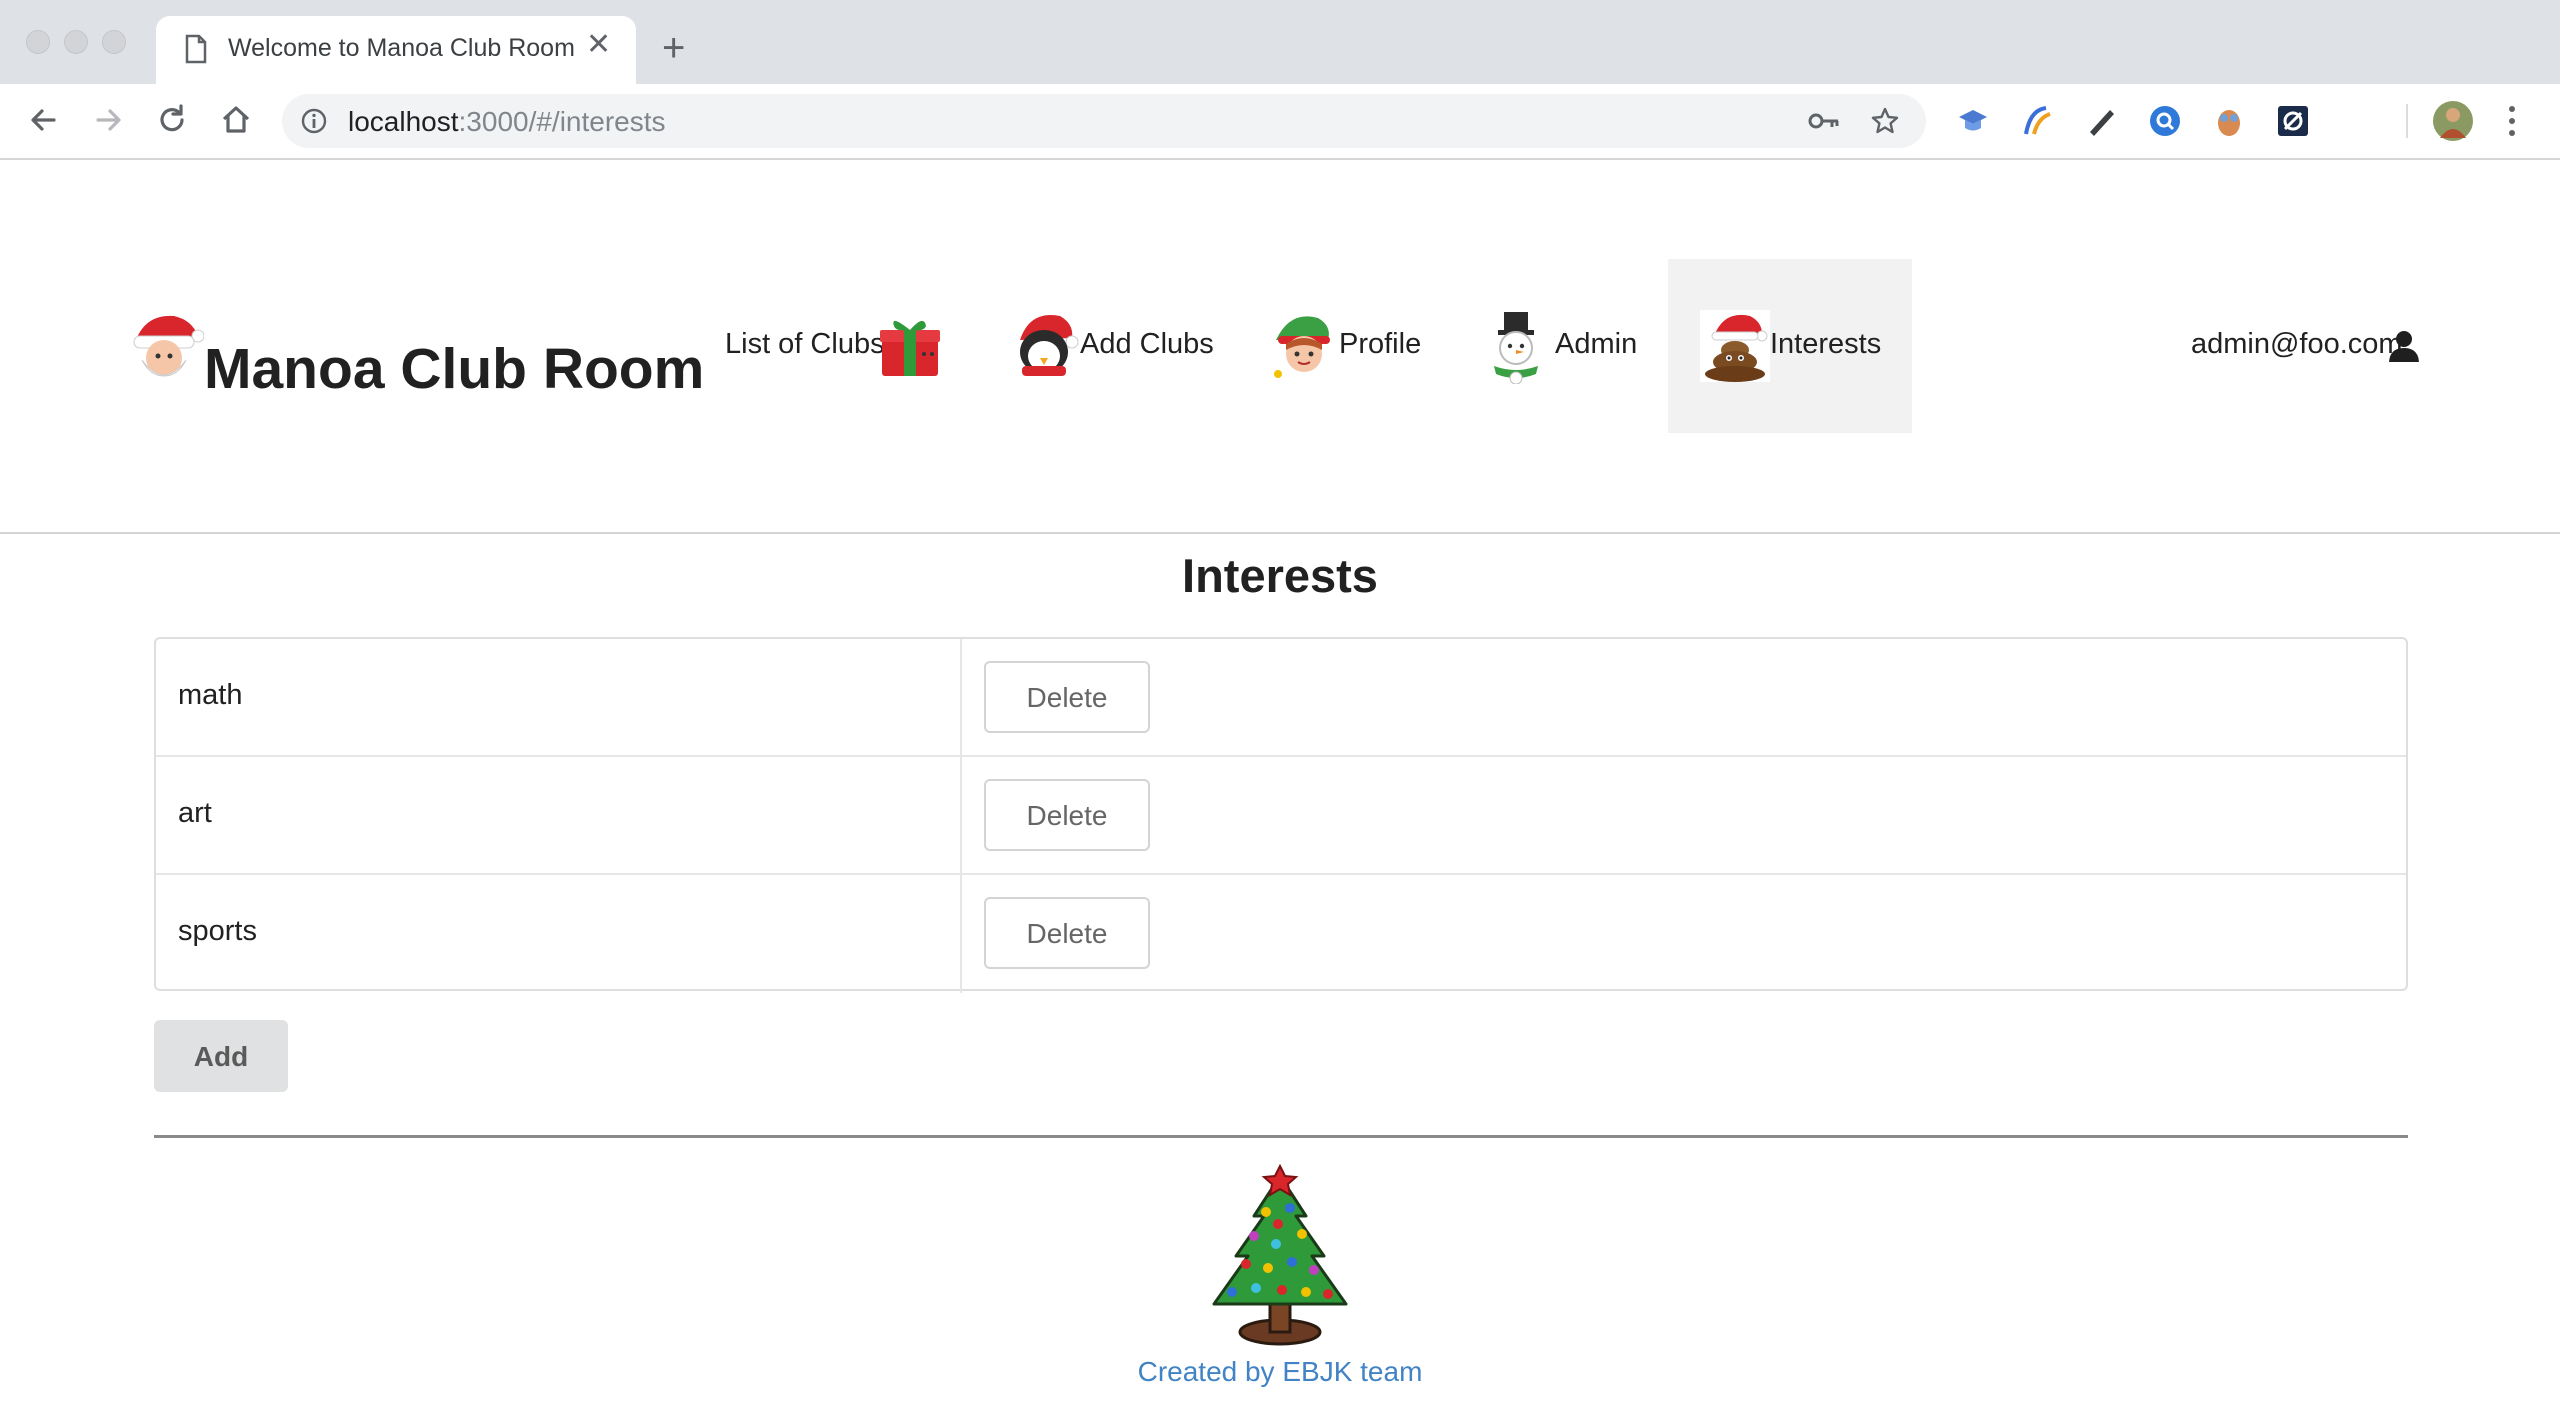 The image size is (2560, 1412). Describe the element at coordinates (1104, 121) in the screenshot. I see `address-bar: localhost:3000/#/interests` at that location.